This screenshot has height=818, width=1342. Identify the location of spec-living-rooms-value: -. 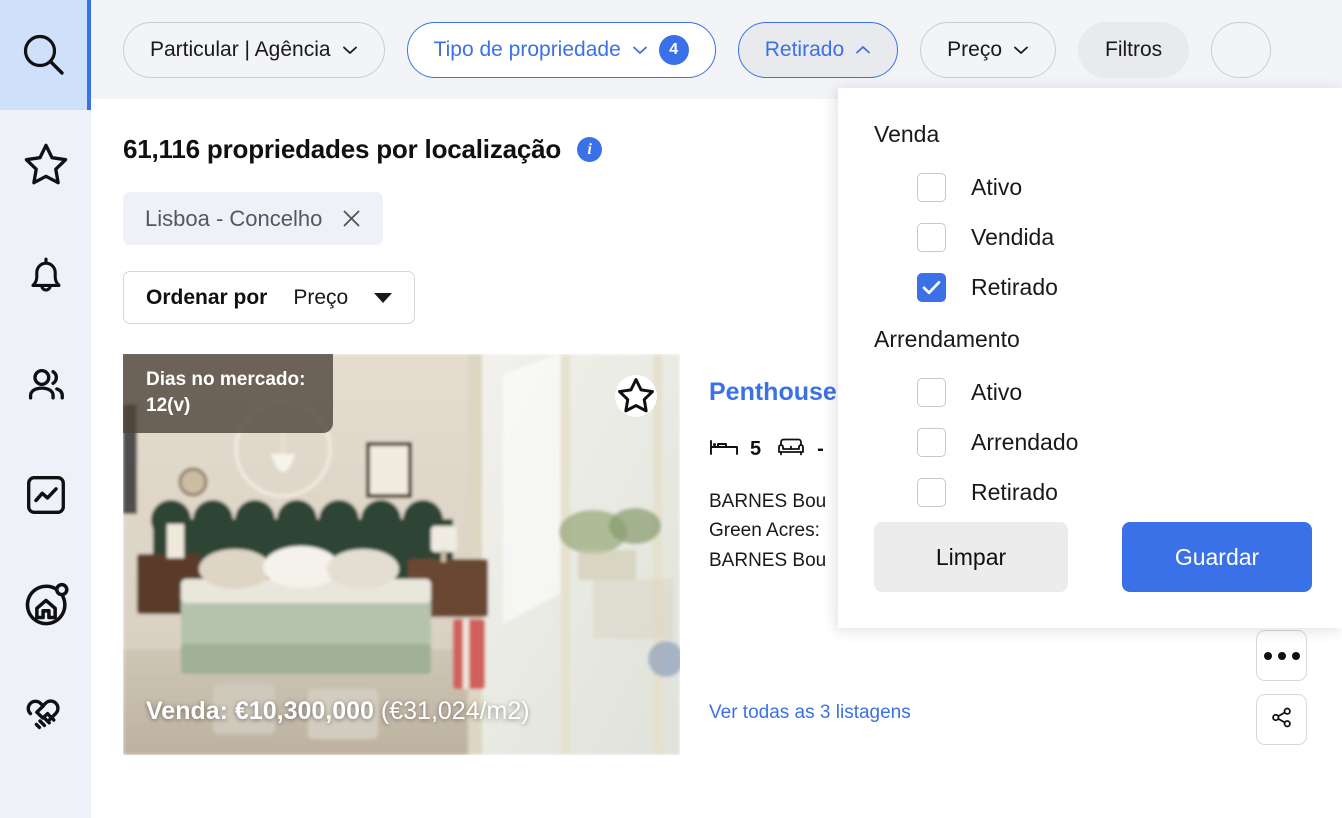
(820, 449).